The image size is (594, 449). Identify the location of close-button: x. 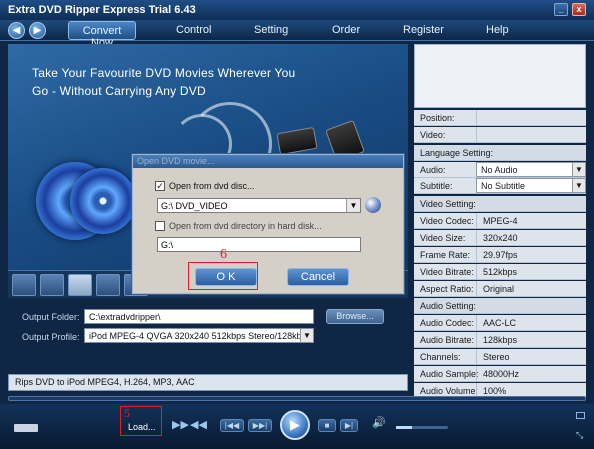
(579, 9).